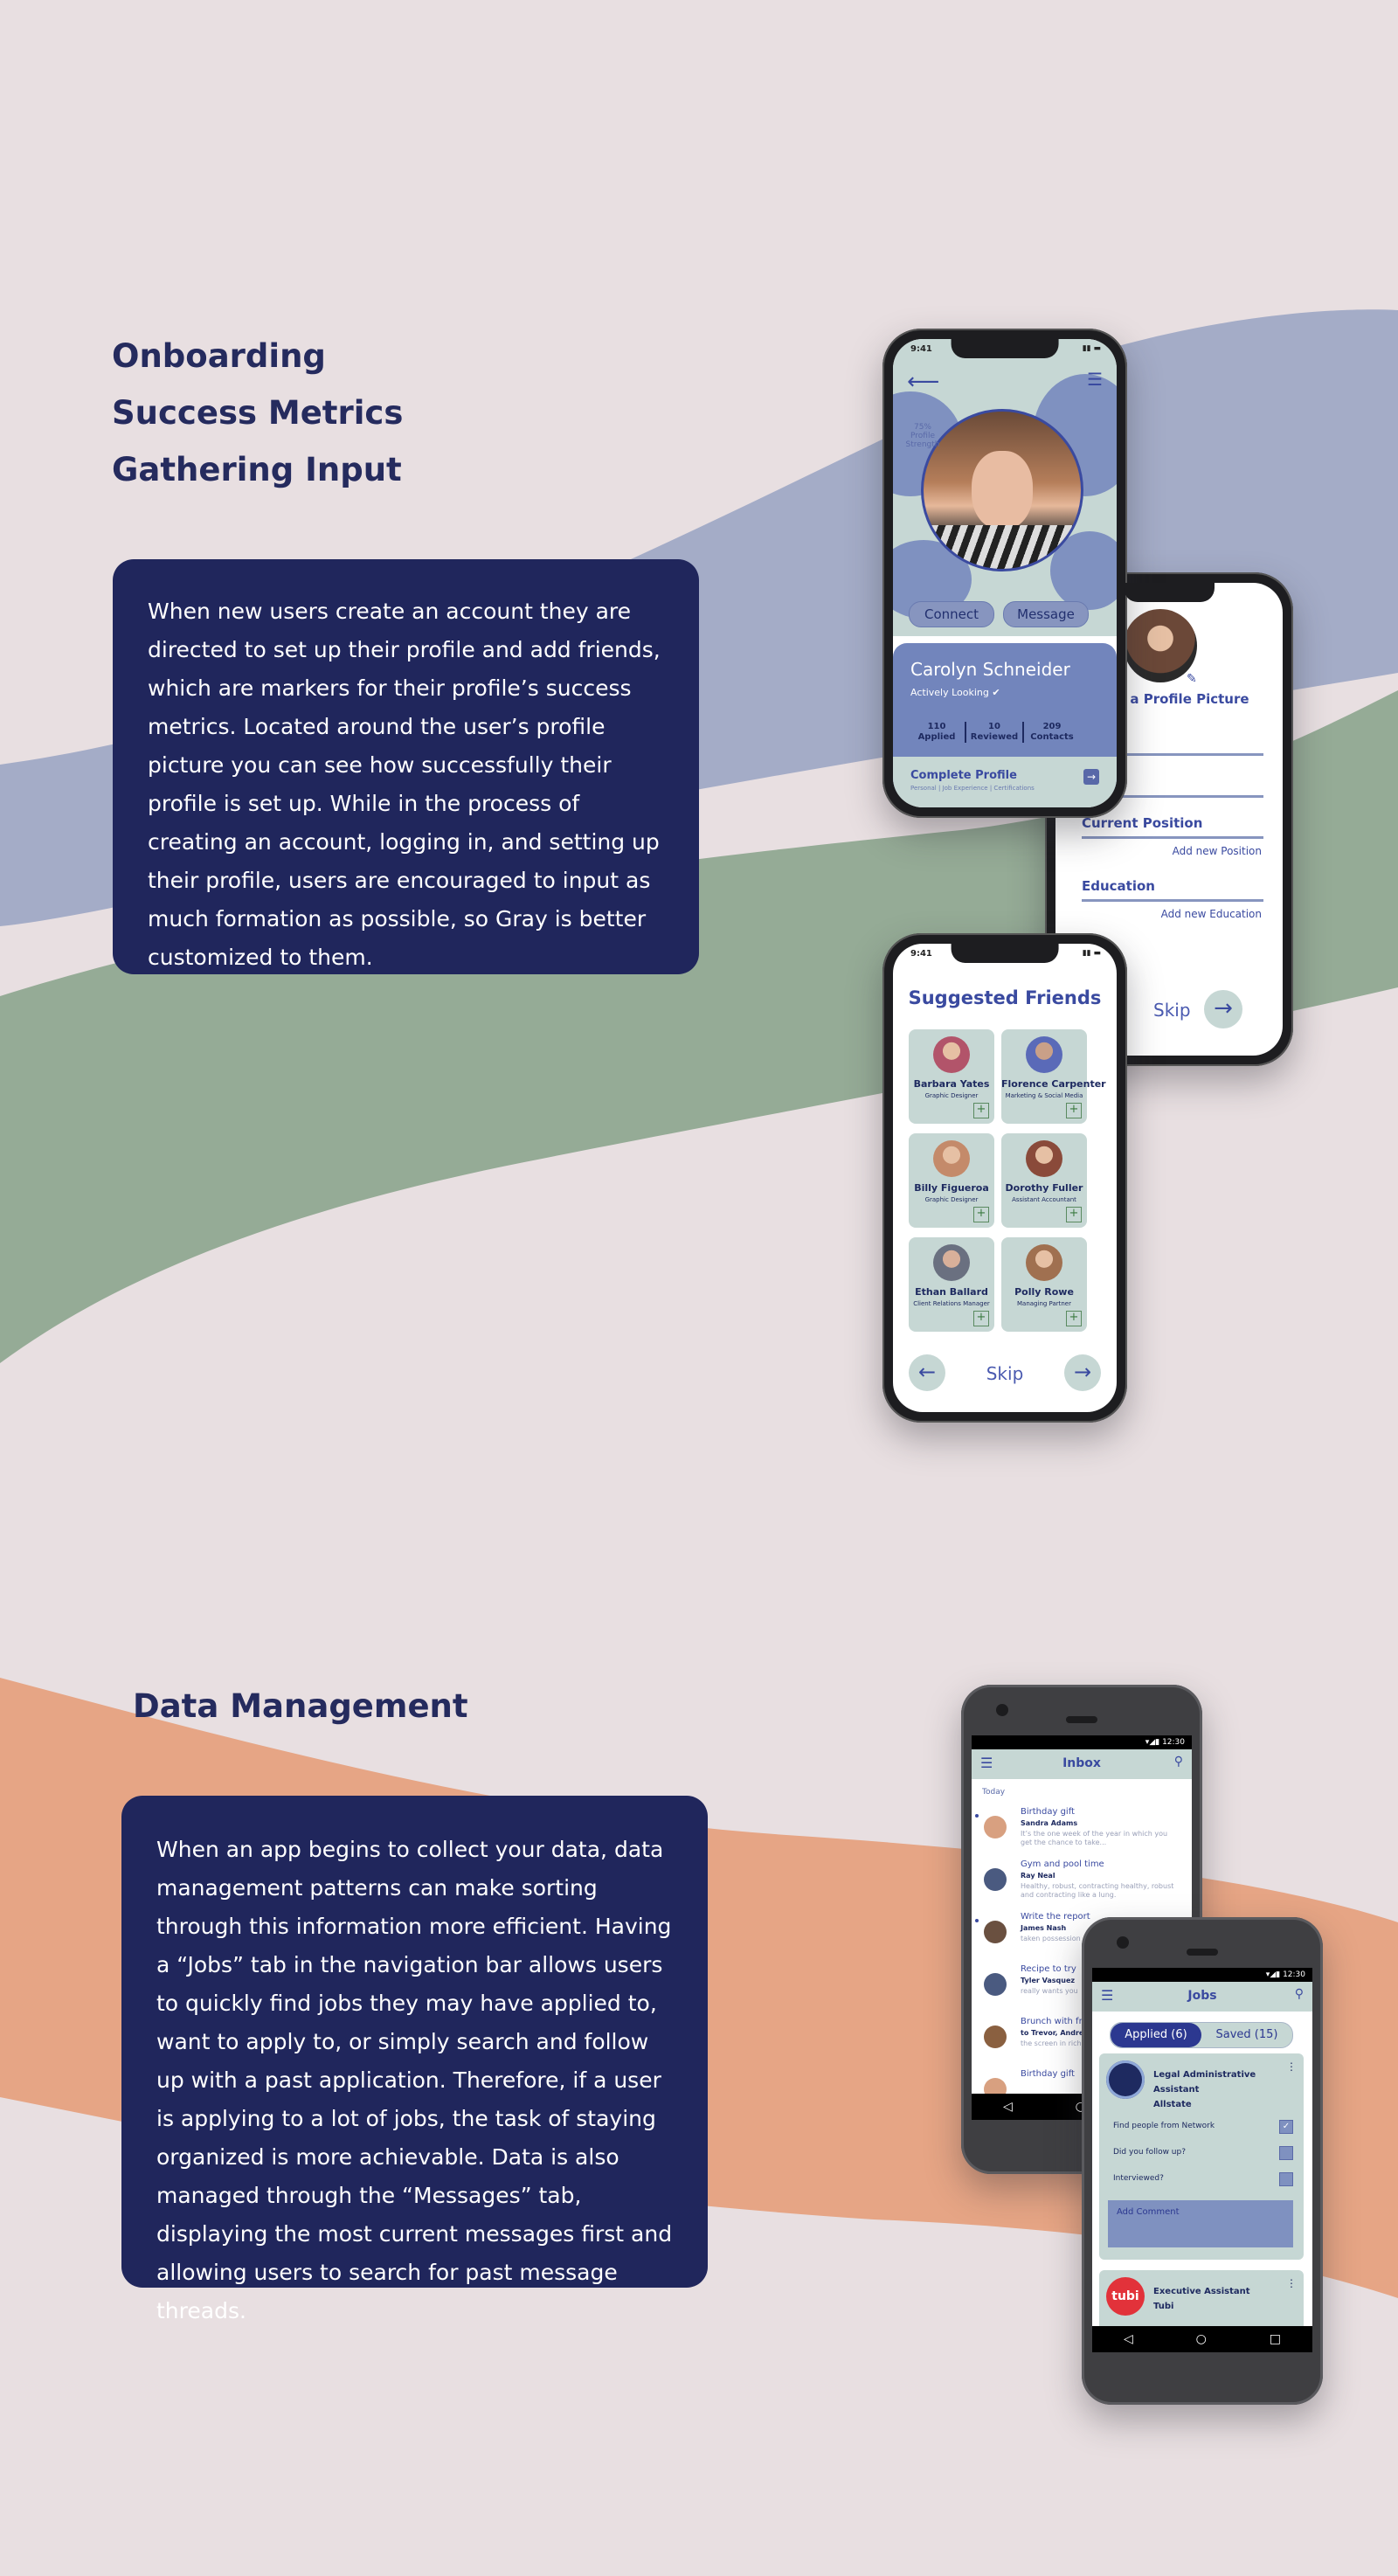 The image size is (1398, 2576). Describe the element at coordinates (1183, 699) in the screenshot. I see `setup-title: e a Profile Picture` at that location.